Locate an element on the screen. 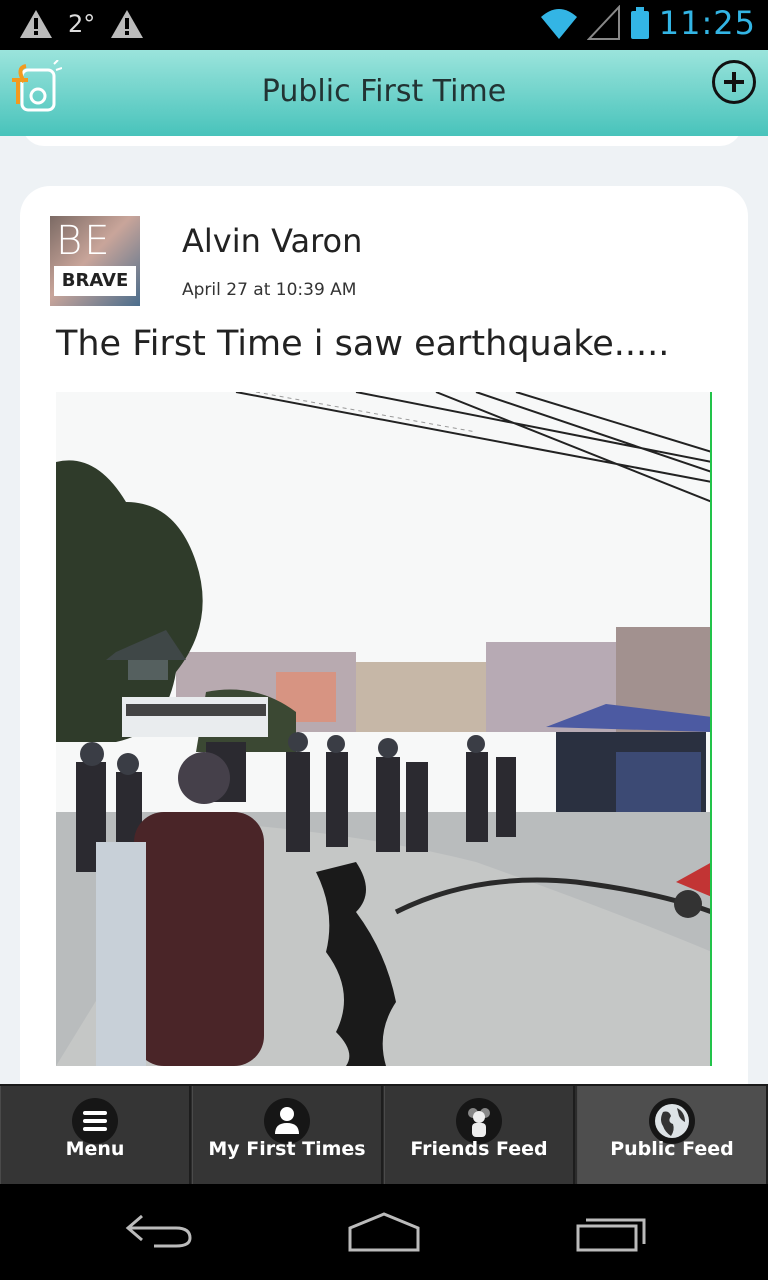 This screenshot has height=1280, width=768. battery-icon is located at coordinates (639, 23).